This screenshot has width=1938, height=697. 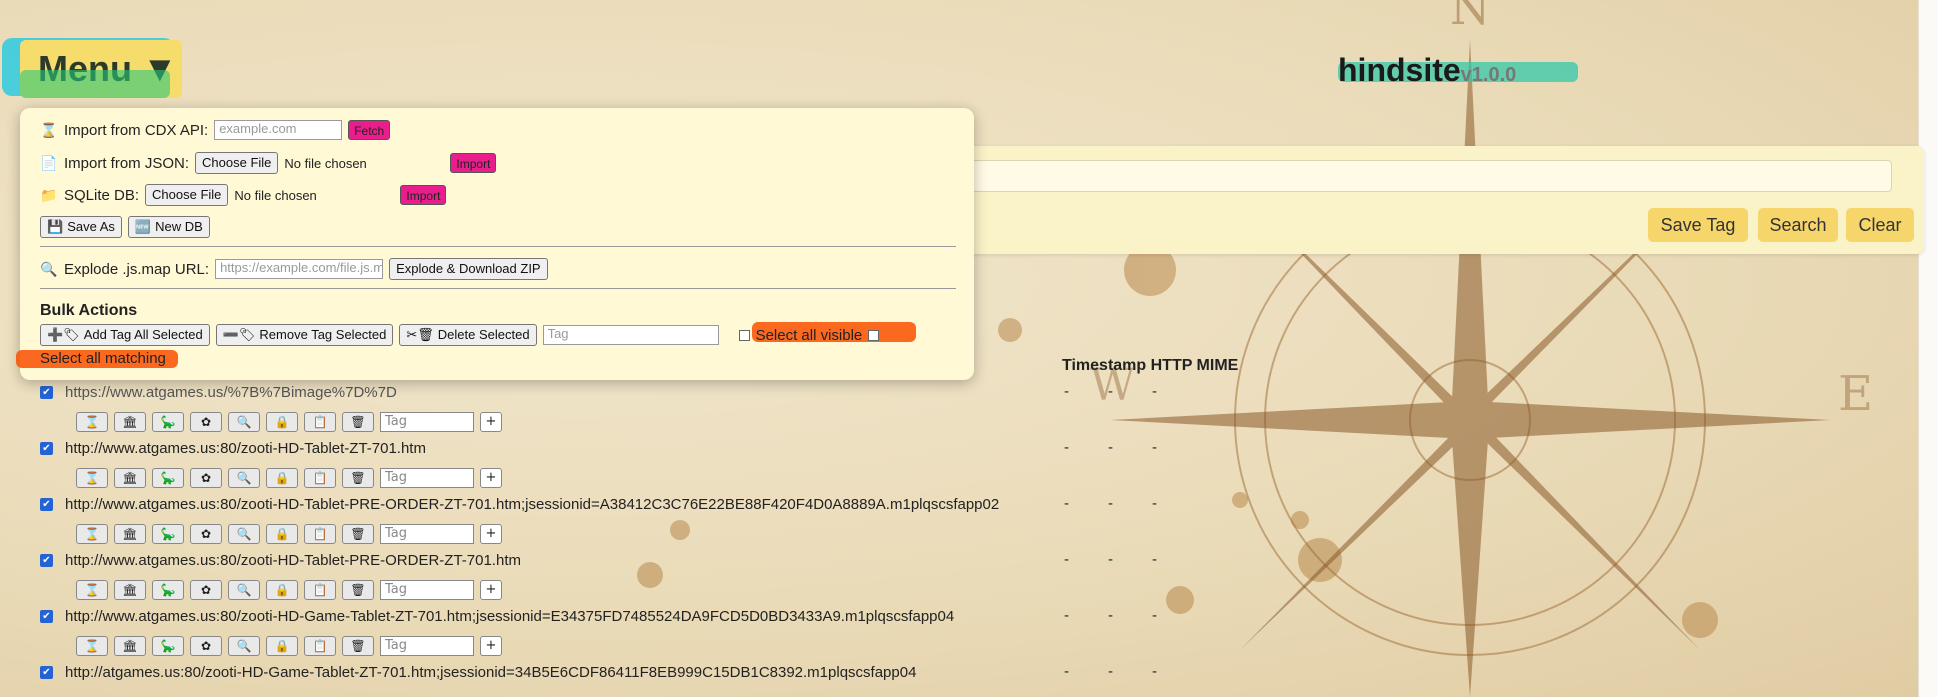 I want to click on search-button: Search, so click(x=1798, y=225).